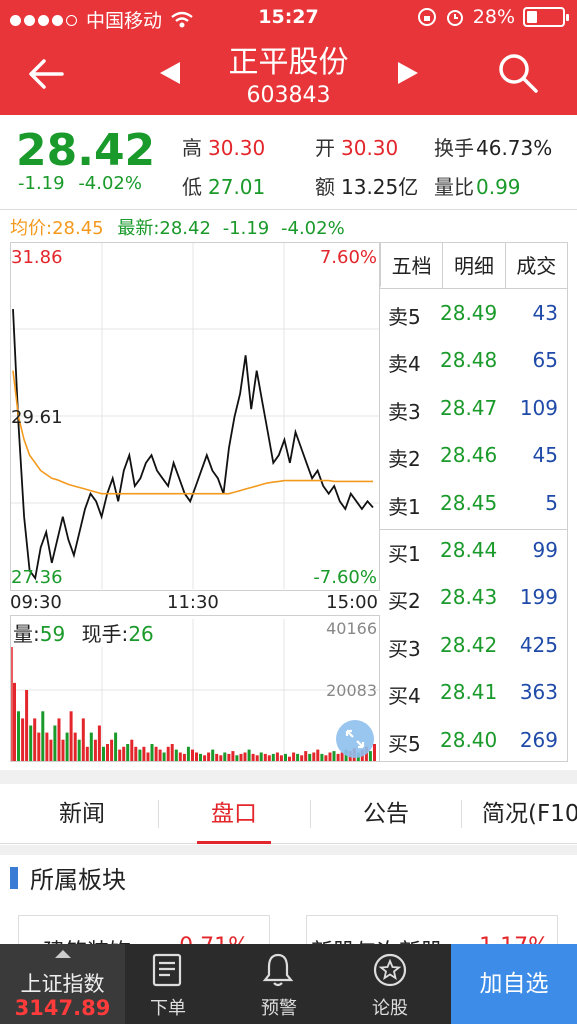 The image size is (577, 1024). Describe the element at coordinates (538, 644) in the screenshot. I see `level-volume: 425` at that location.